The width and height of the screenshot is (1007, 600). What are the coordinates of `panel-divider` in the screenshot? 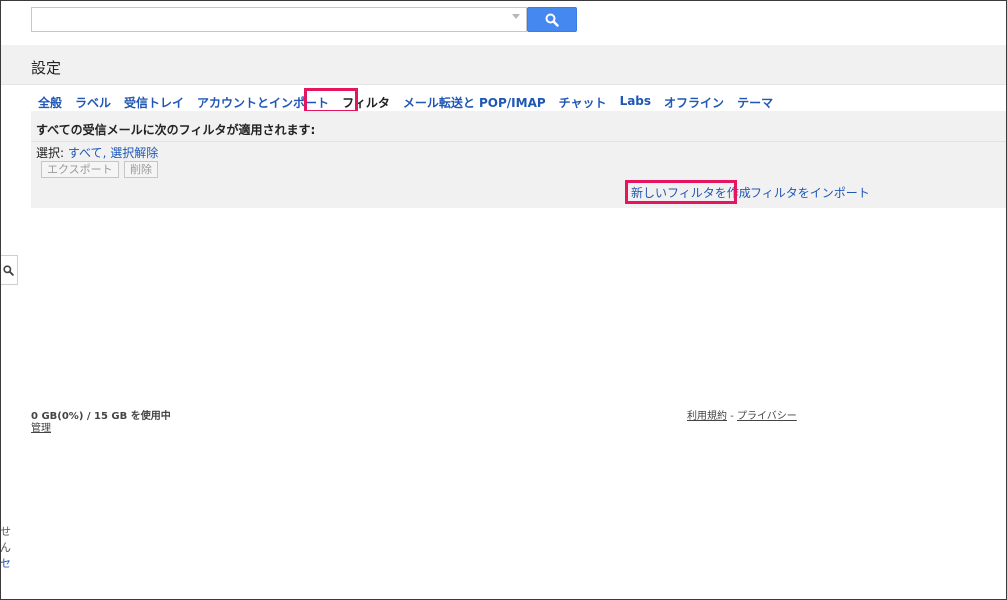 It's located at (519, 141).